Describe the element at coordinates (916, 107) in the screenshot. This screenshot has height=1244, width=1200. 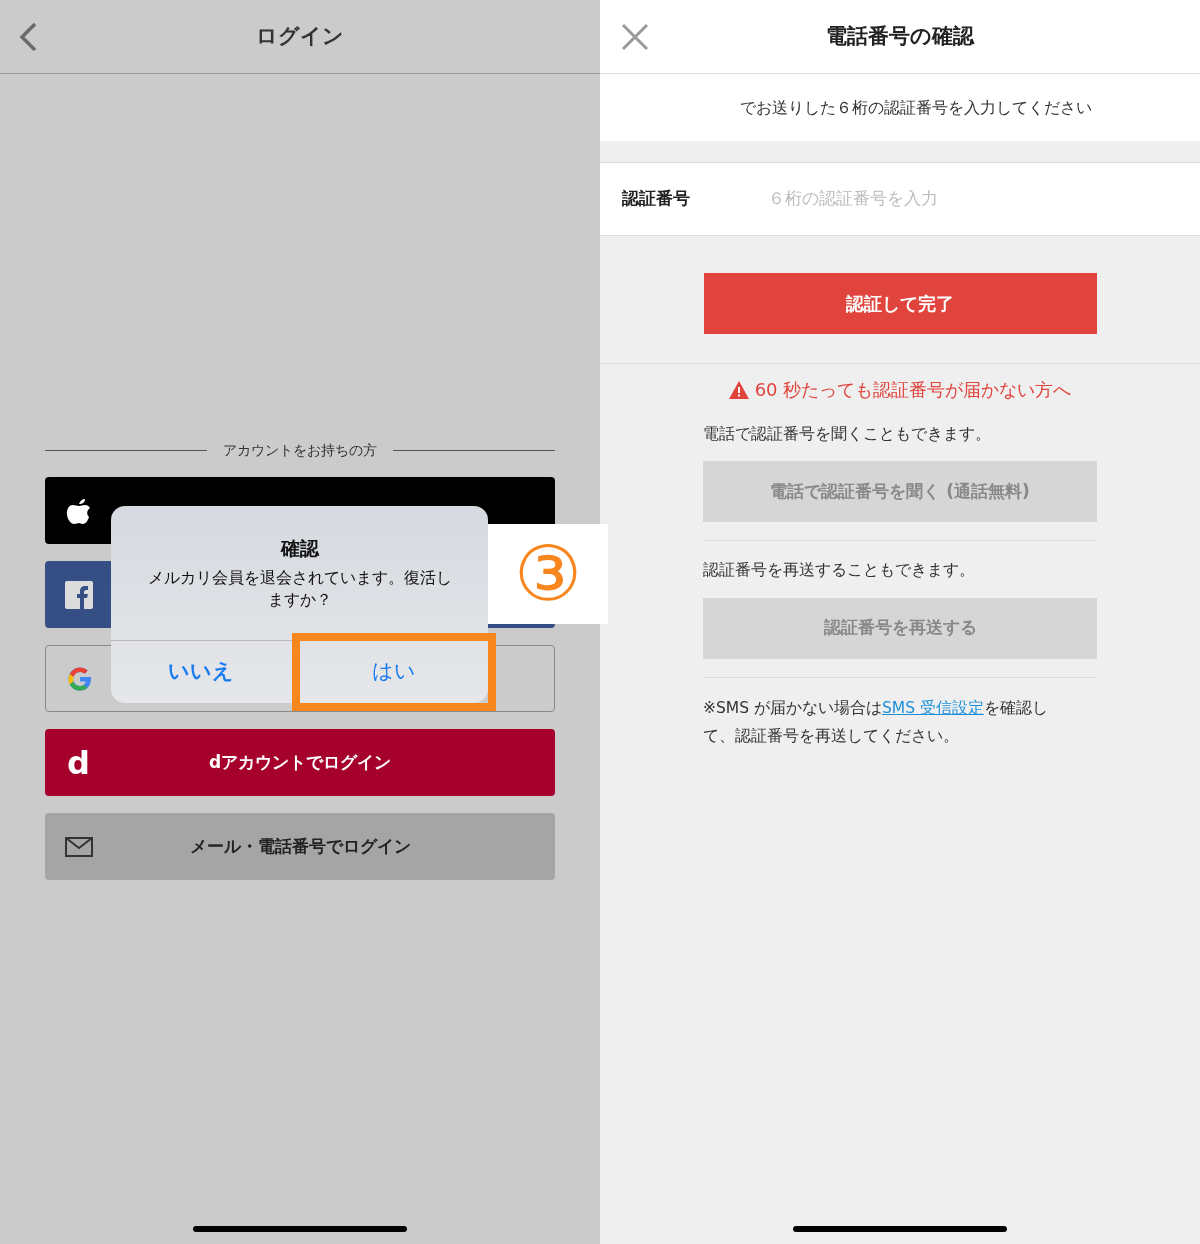
I see `instruction-text: でお送りした６桁の認証番号を入力してください` at that location.